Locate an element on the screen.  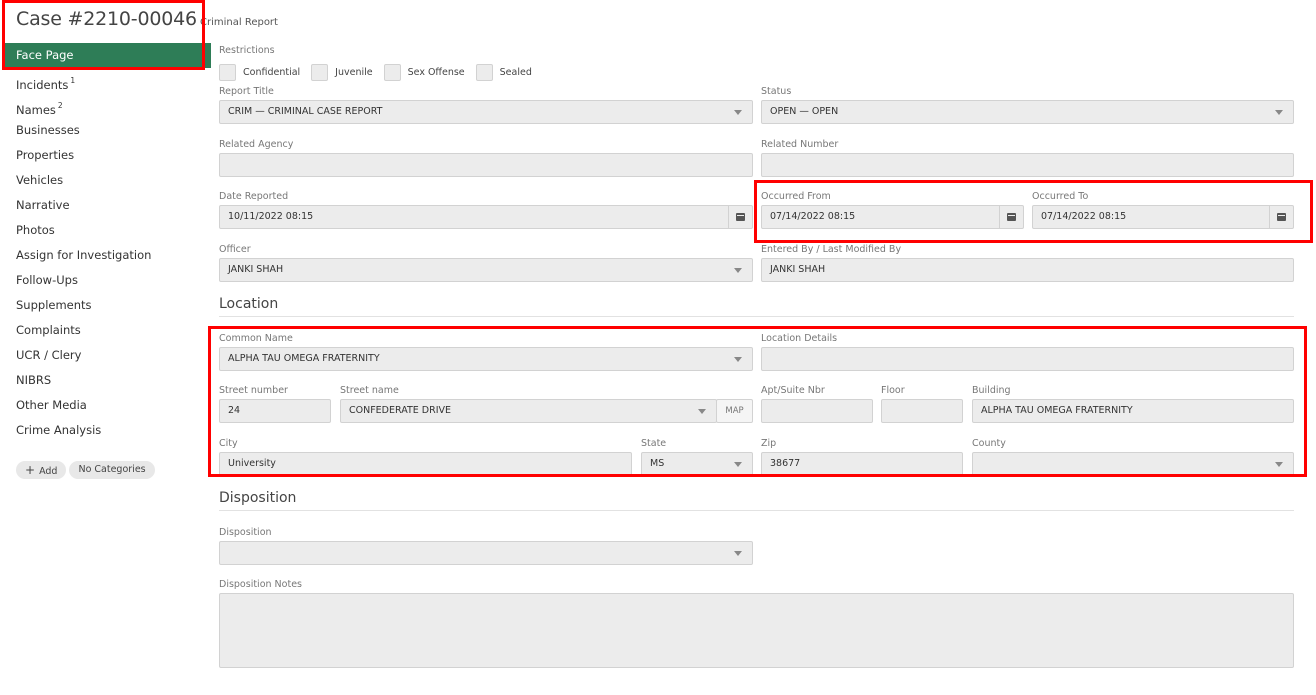
plus-icon: + is located at coordinates (30, 470).